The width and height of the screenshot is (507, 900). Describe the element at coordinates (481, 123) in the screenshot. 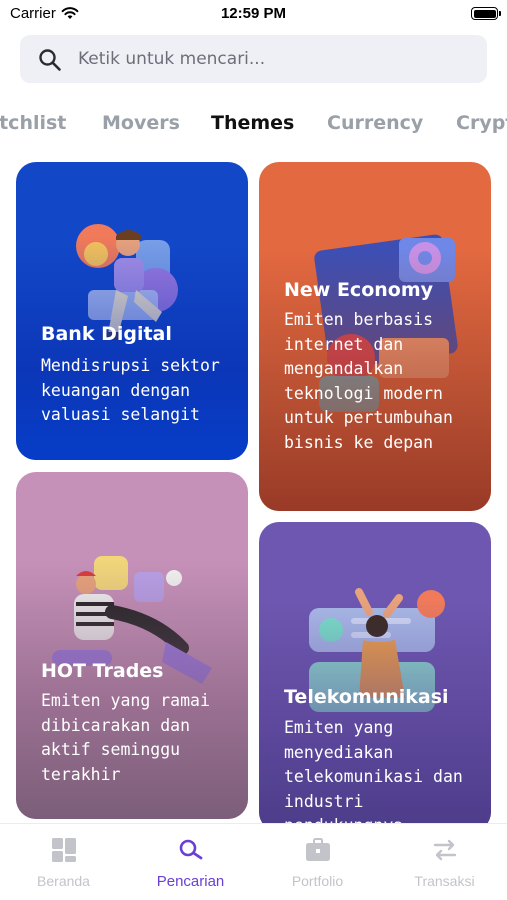

I see `tab-crypto: Crypto` at that location.